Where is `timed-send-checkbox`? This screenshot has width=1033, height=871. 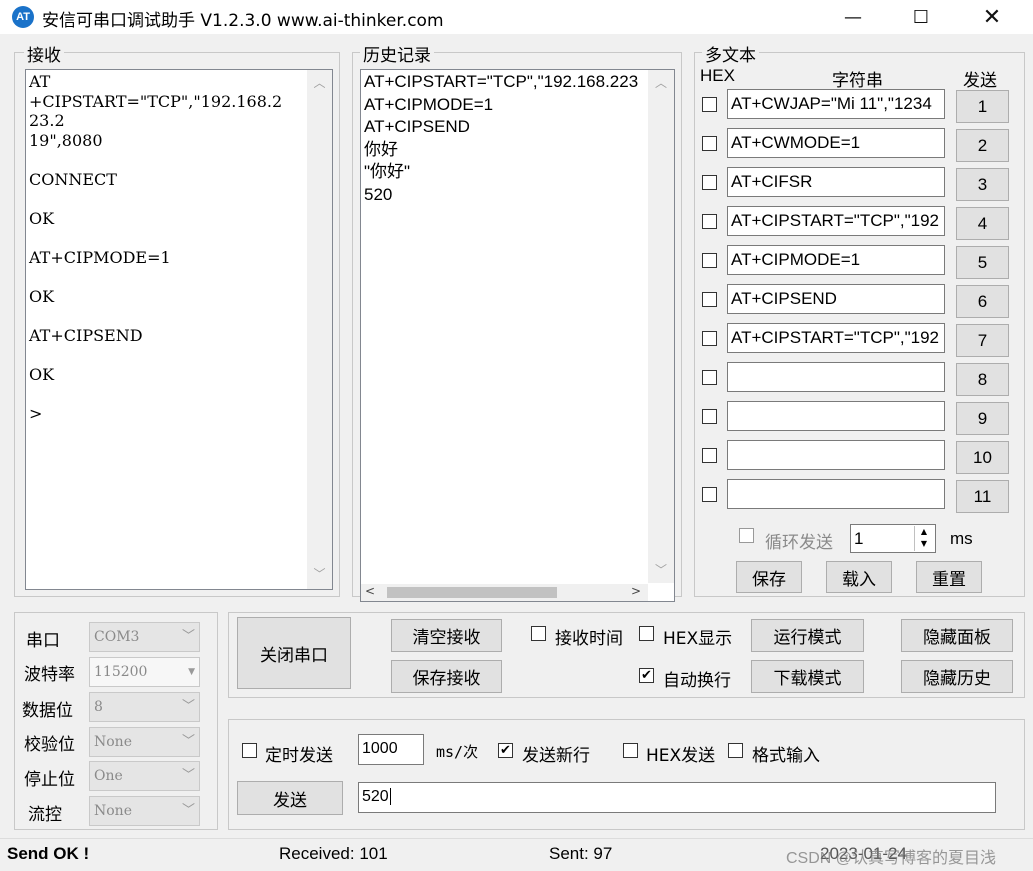 timed-send-checkbox is located at coordinates (249, 750).